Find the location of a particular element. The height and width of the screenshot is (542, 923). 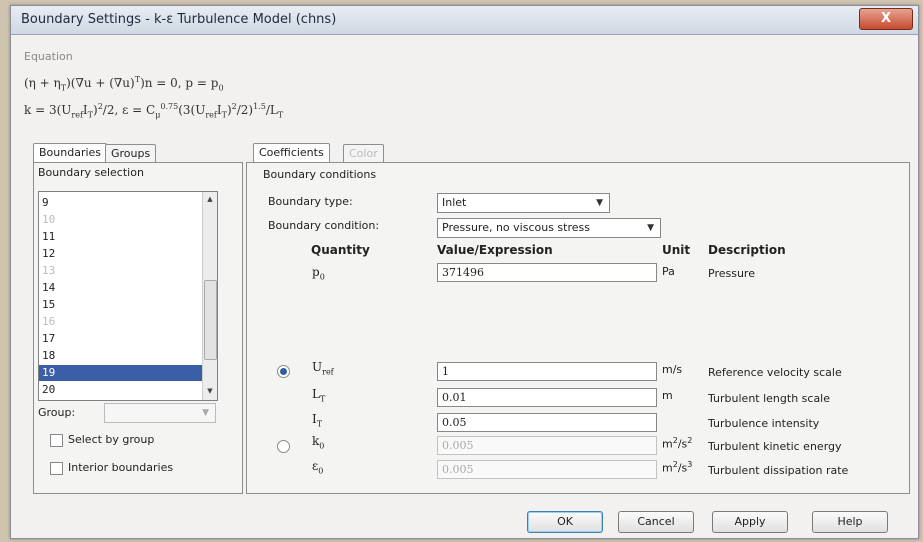

apply-button: Apply is located at coordinates (750, 522).